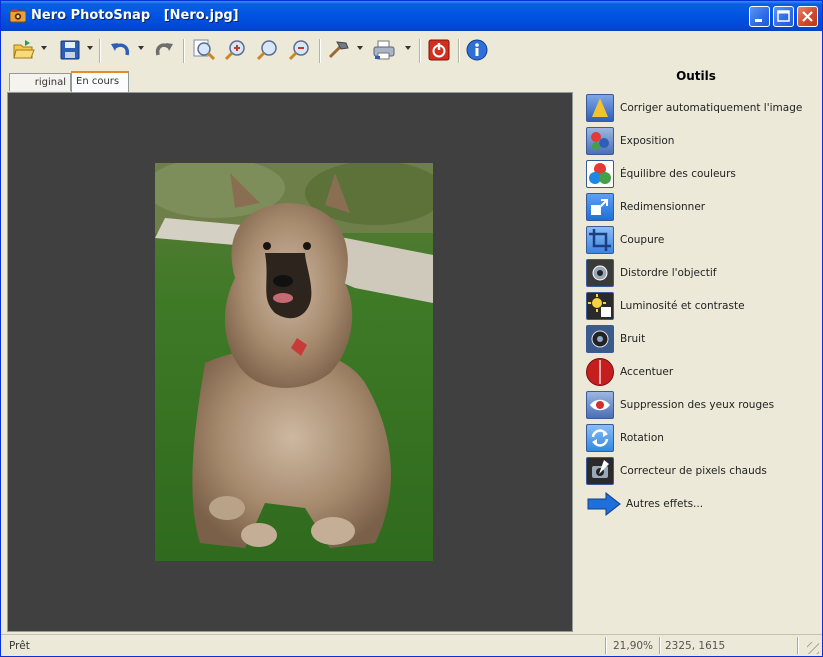 Image resolution: width=823 pixels, height=657 pixels. I want to click on tools-dropdown-arrow, so click(360, 48).